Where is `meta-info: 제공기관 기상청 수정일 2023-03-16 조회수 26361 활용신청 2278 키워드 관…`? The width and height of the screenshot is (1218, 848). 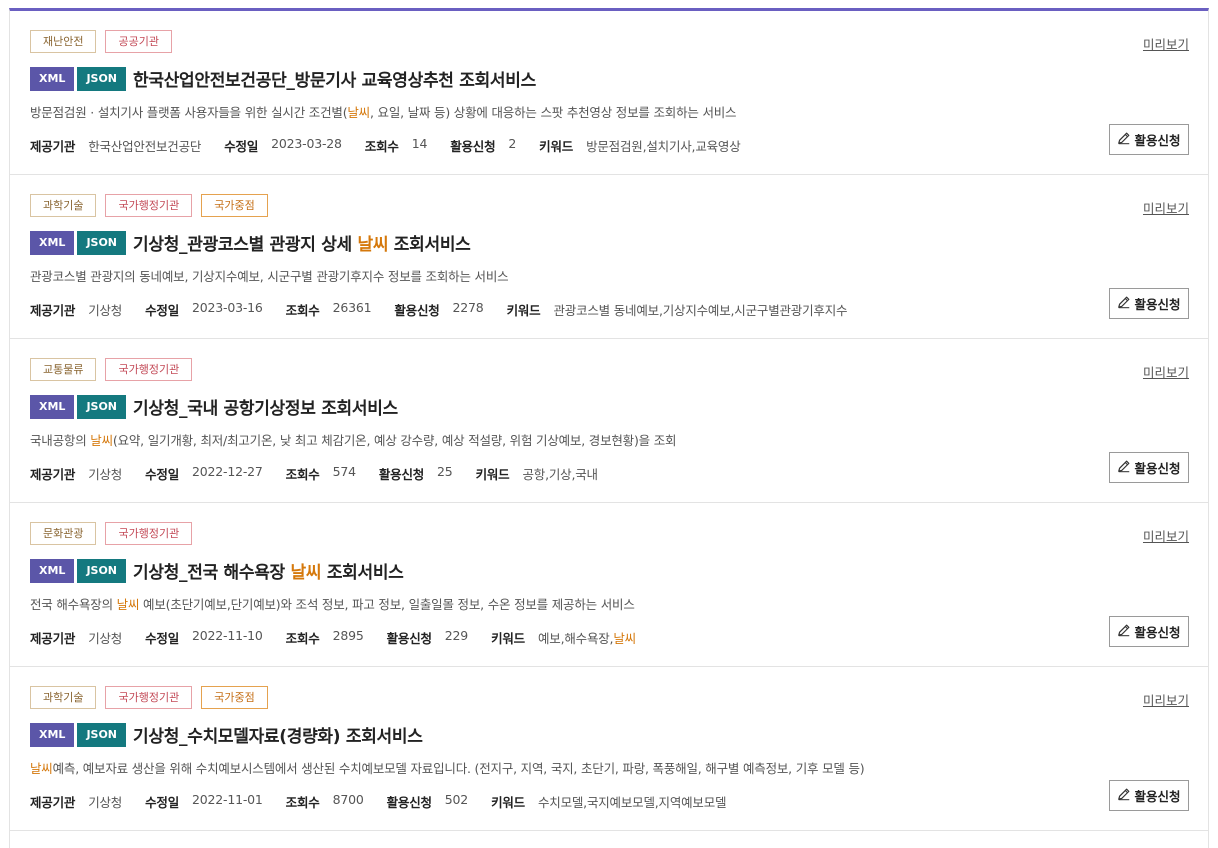
meta-info: 제공기관 기상청 수정일 2023-03-16 조회수 26361 활용신청 2278 키워드 관… is located at coordinates (450, 309).